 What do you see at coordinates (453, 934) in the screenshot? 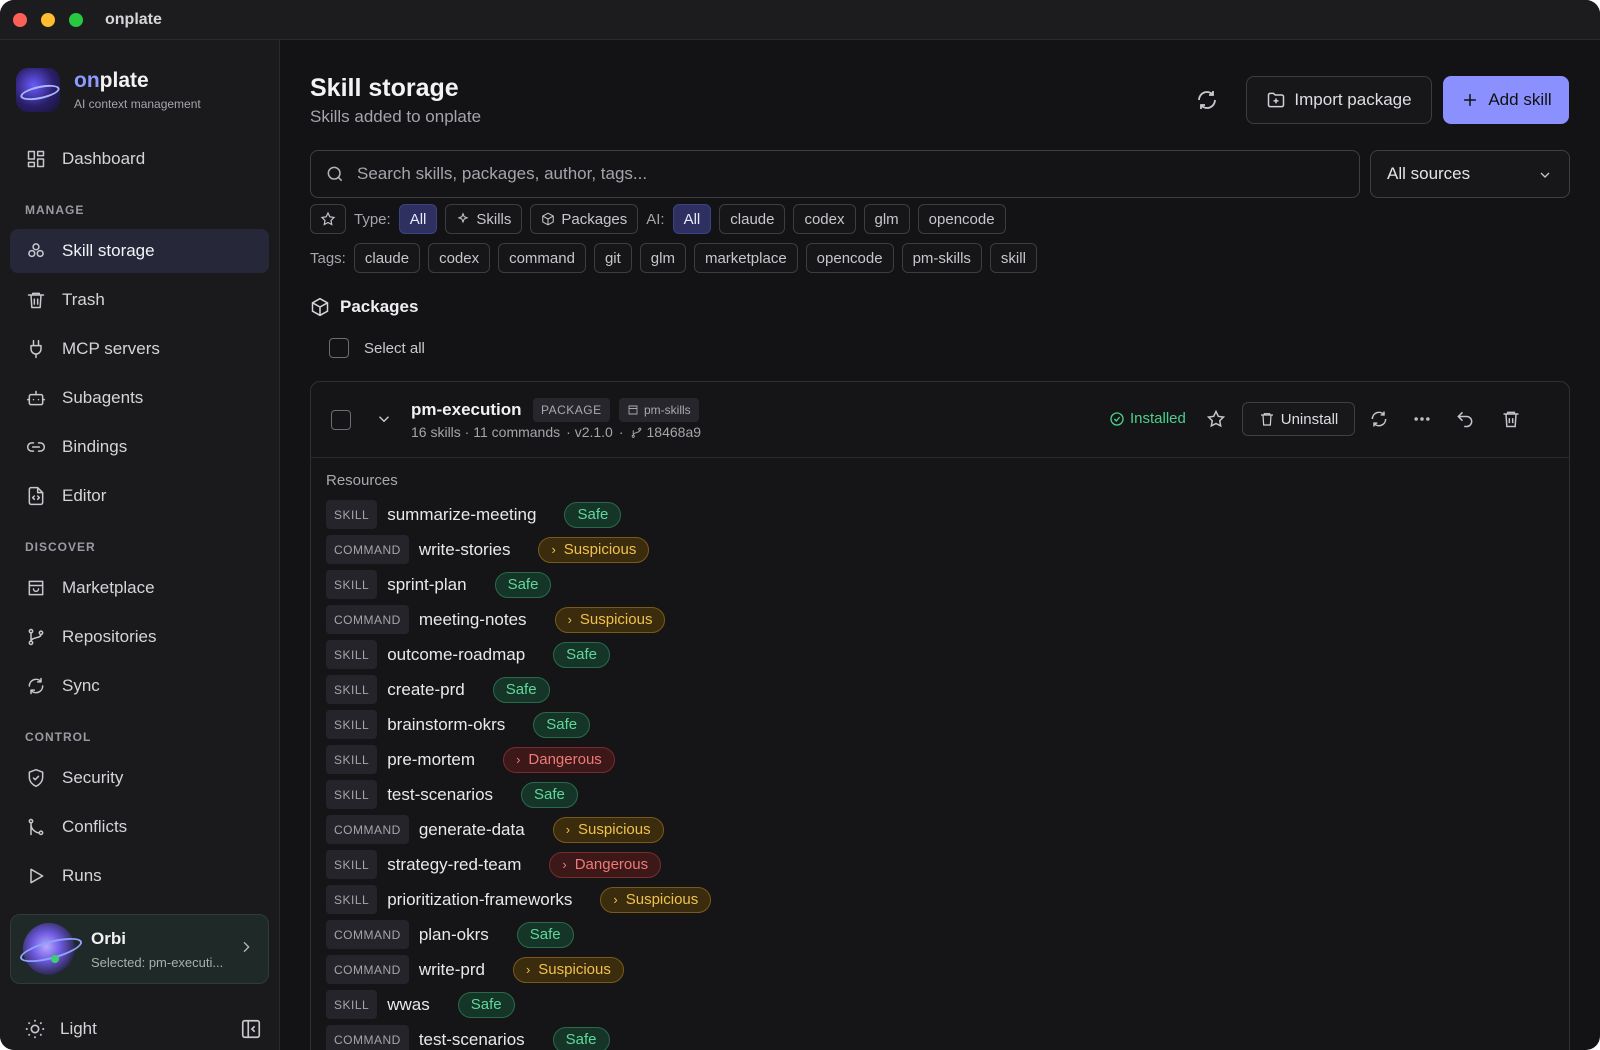
I see `resource-name: plan-okrs` at bounding box center [453, 934].